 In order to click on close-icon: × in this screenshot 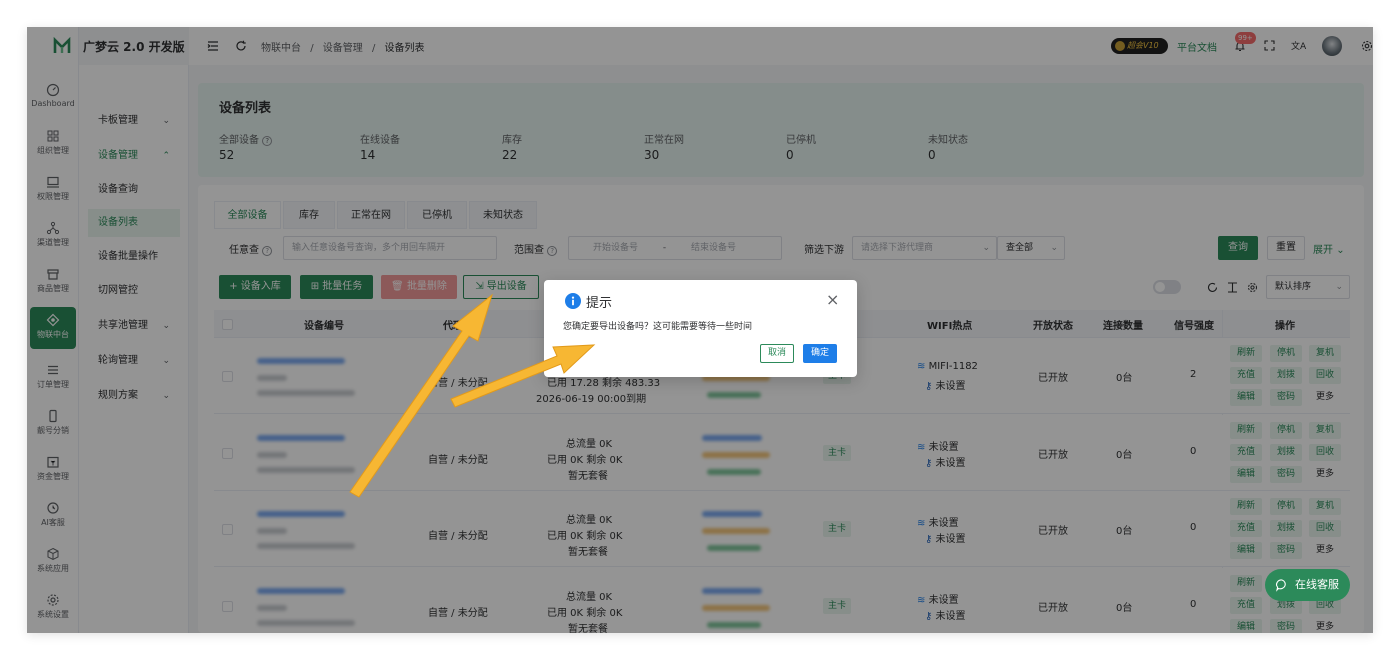, I will do `click(832, 299)`.